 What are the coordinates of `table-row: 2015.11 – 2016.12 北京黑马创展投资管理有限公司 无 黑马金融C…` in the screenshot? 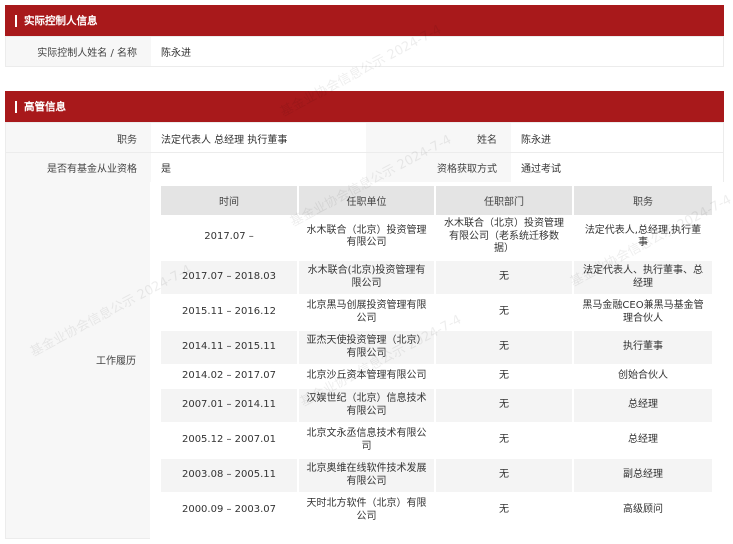 It's located at (436, 313).